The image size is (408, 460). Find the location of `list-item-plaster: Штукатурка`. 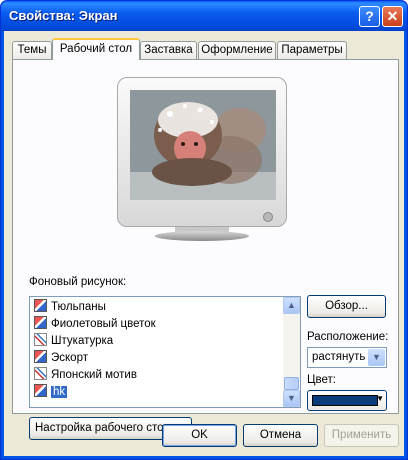

list-item-plaster: Штукатурка is located at coordinates (73, 341).